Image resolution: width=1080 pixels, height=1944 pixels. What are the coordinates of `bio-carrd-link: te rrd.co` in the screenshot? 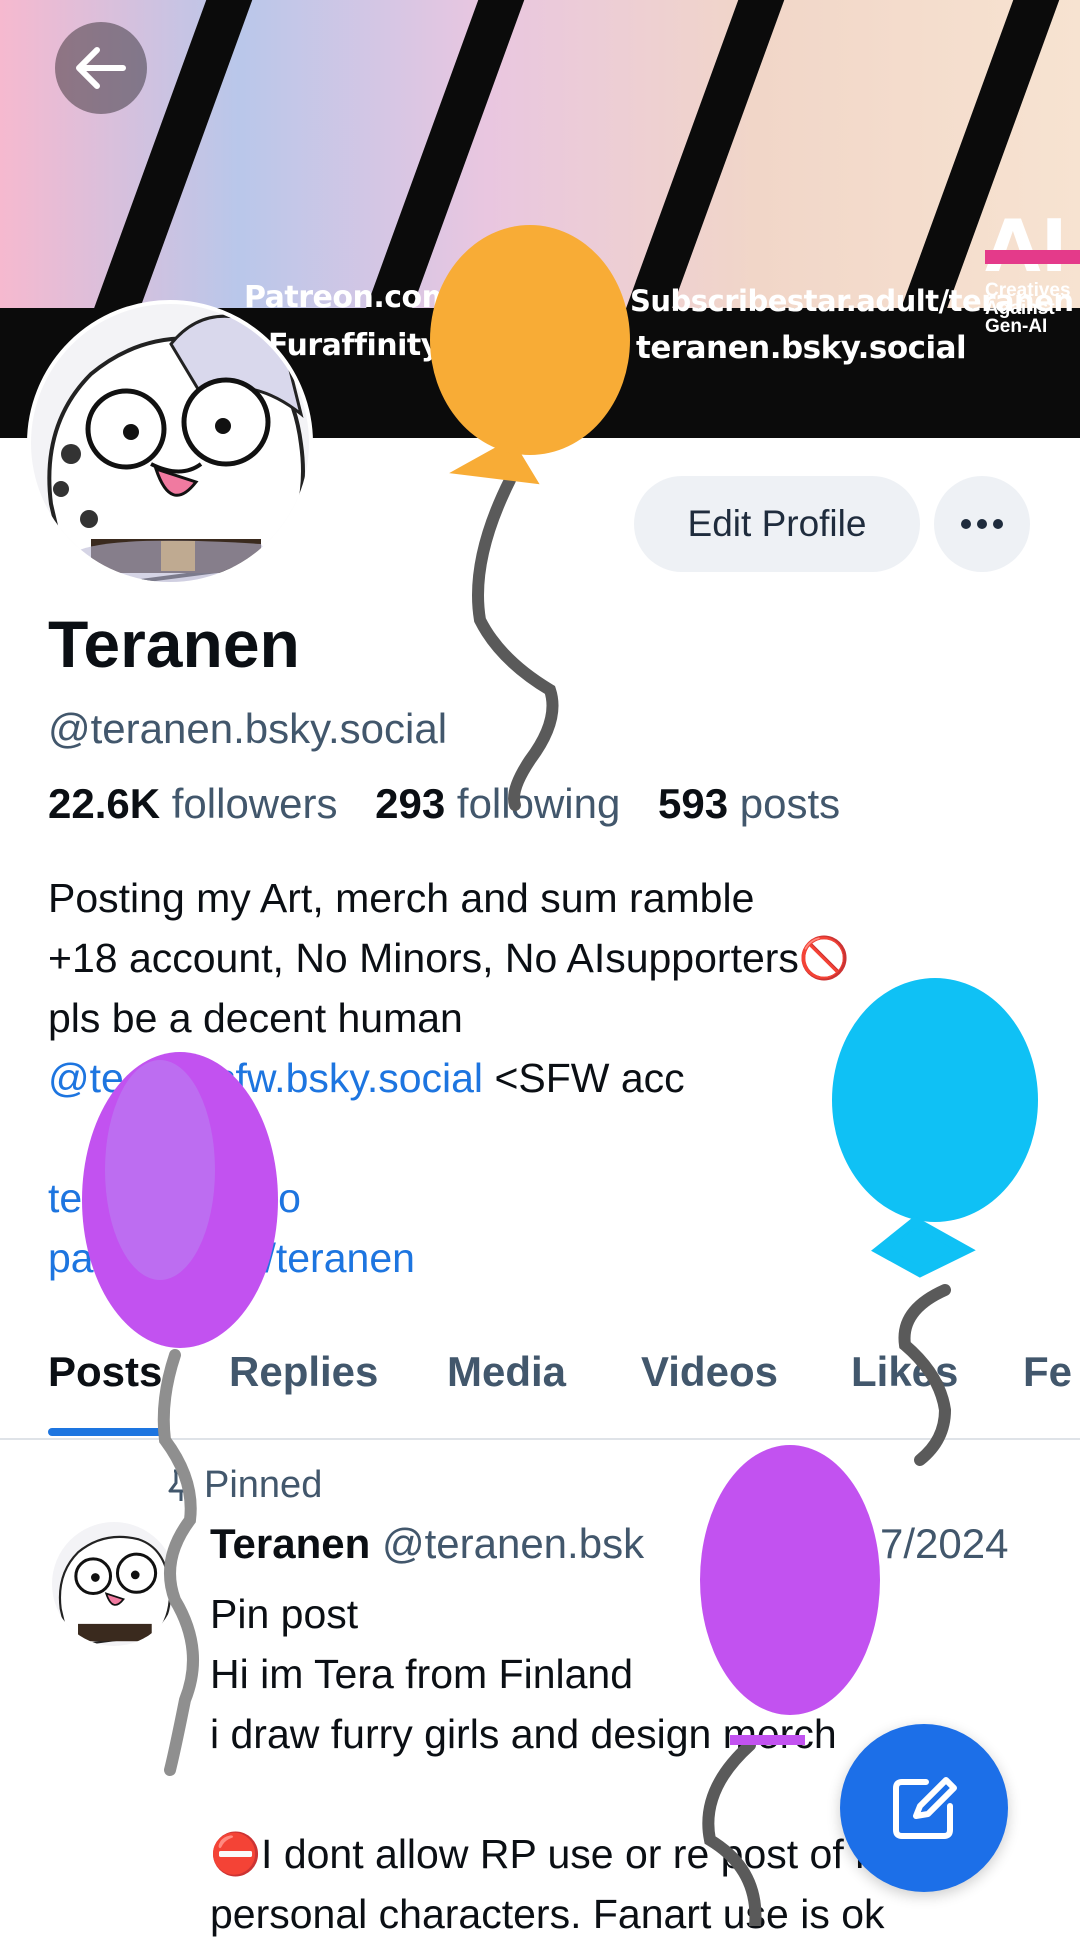 It's located at (174, 1198).